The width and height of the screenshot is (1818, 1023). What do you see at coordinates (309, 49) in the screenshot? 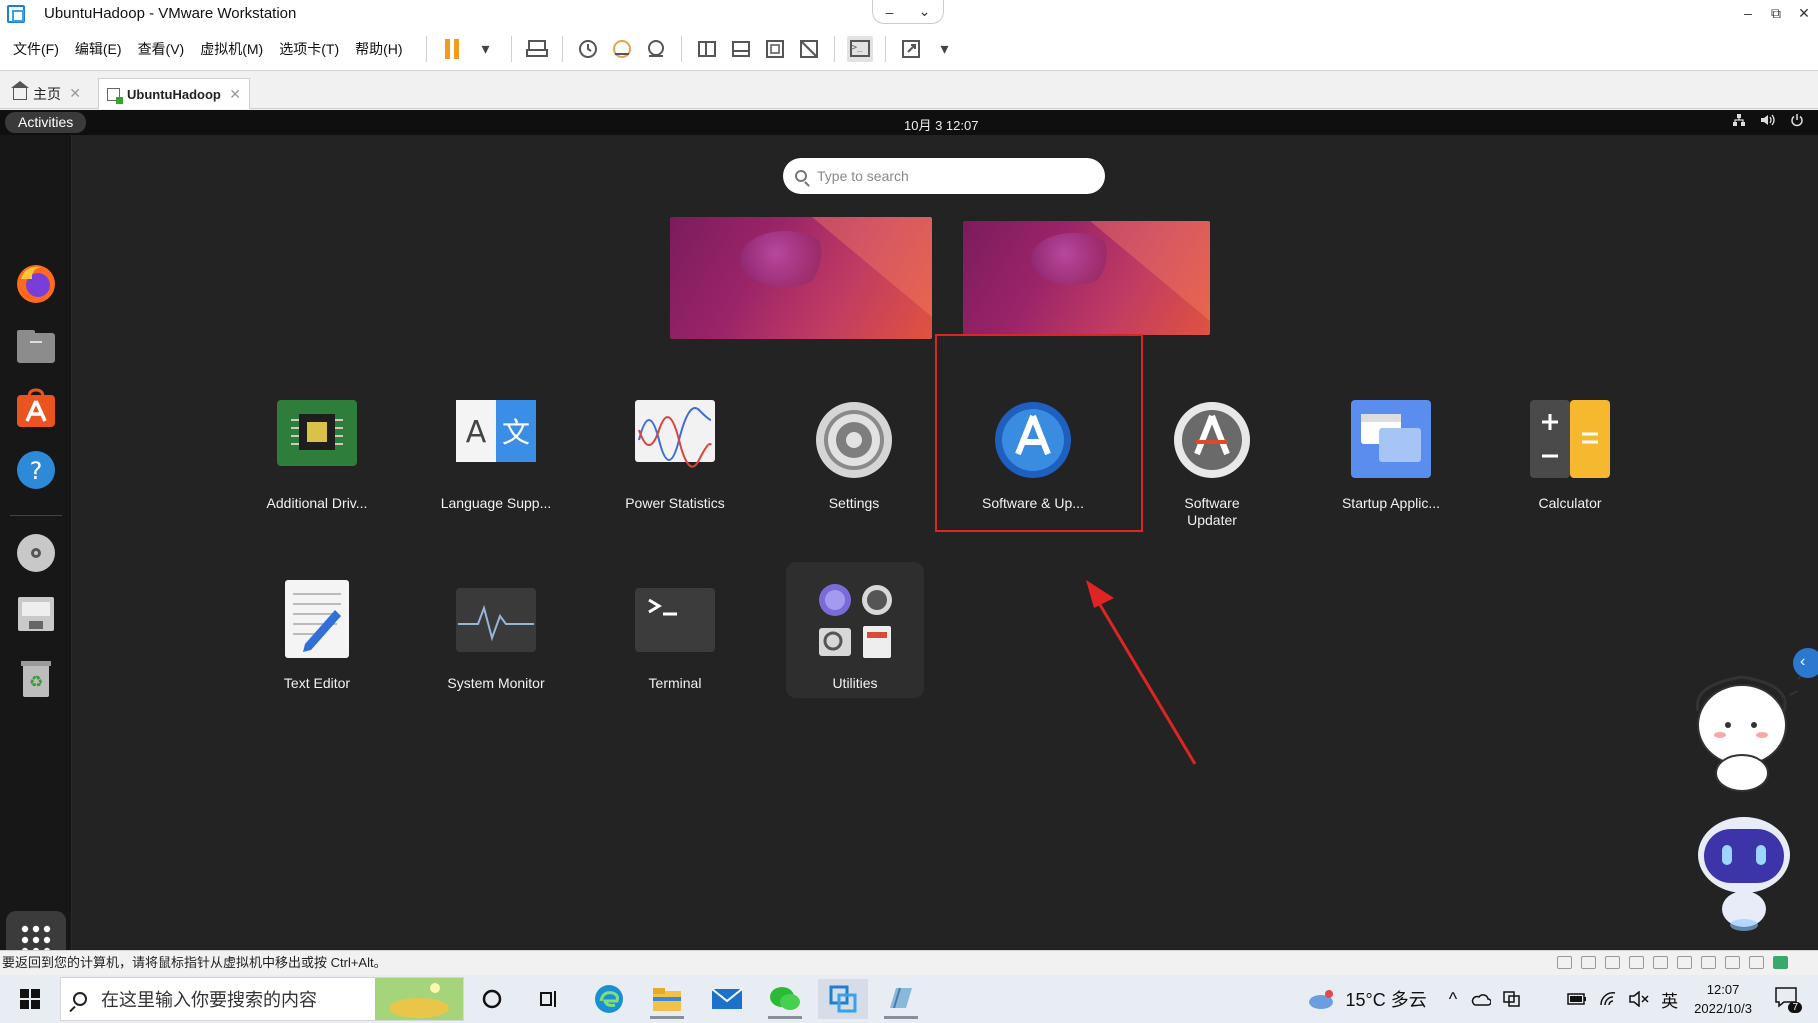
I see `menu-tabs: 选项卡(T)` at bounding box center [309, 49].